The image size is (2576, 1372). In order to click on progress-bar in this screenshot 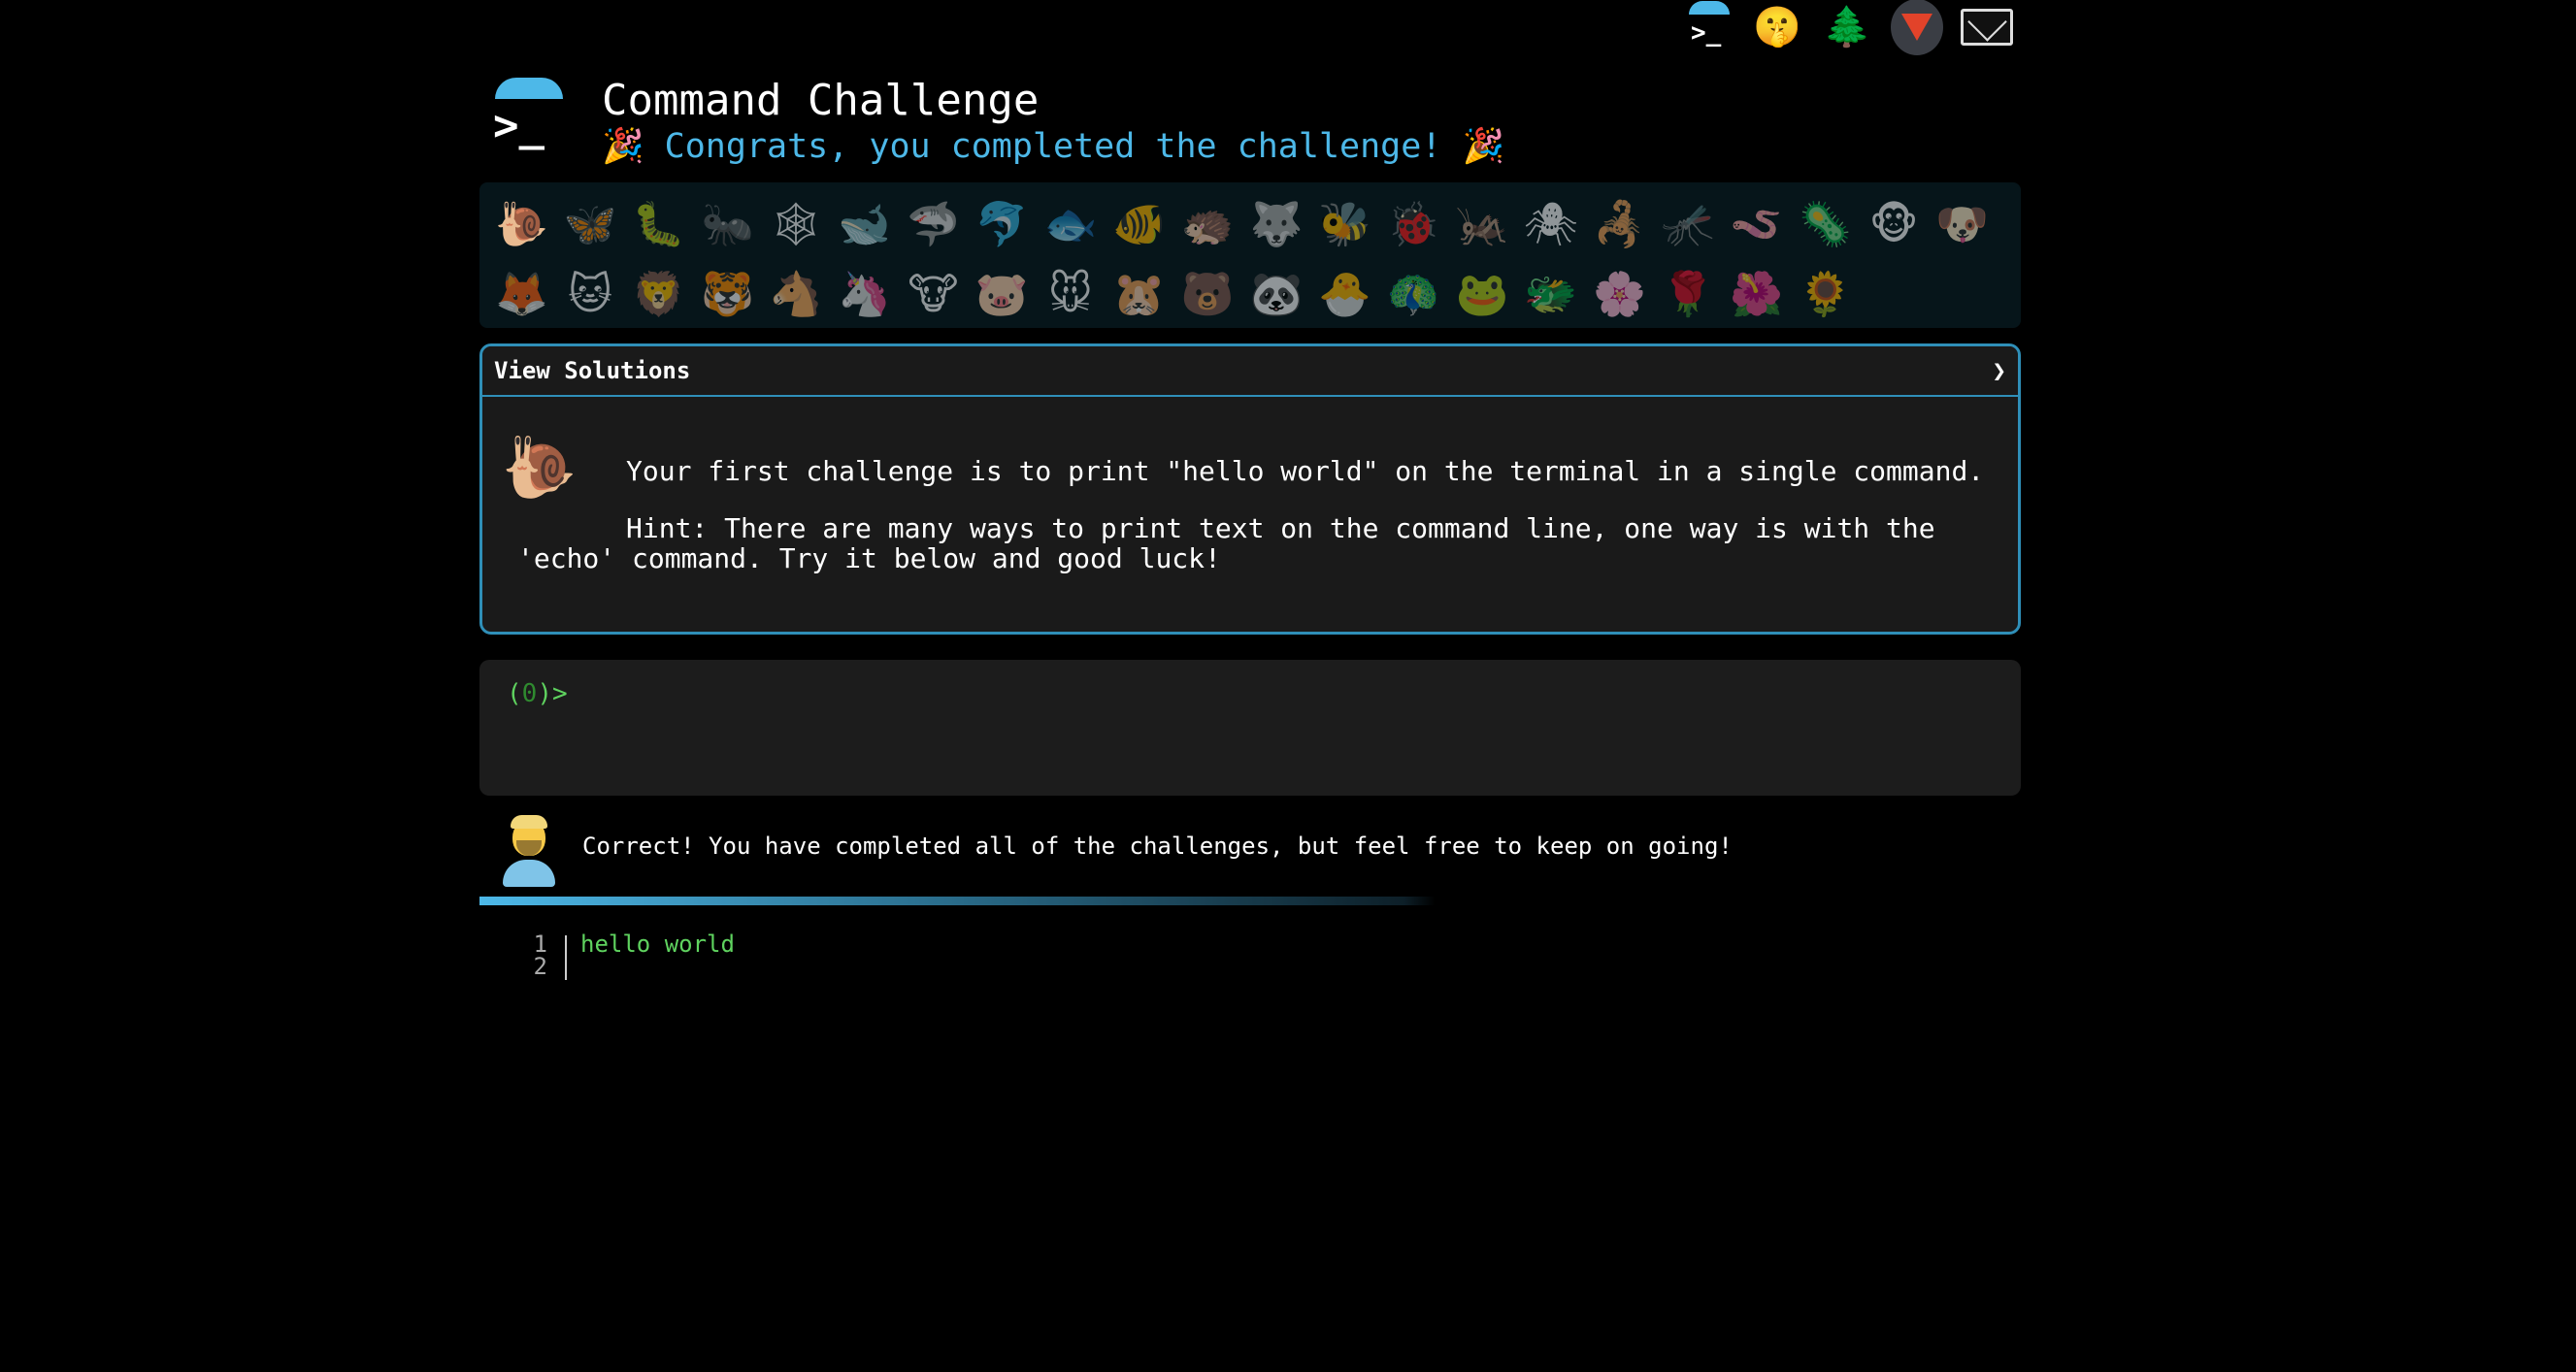, I will do `click(1250, 901)`.